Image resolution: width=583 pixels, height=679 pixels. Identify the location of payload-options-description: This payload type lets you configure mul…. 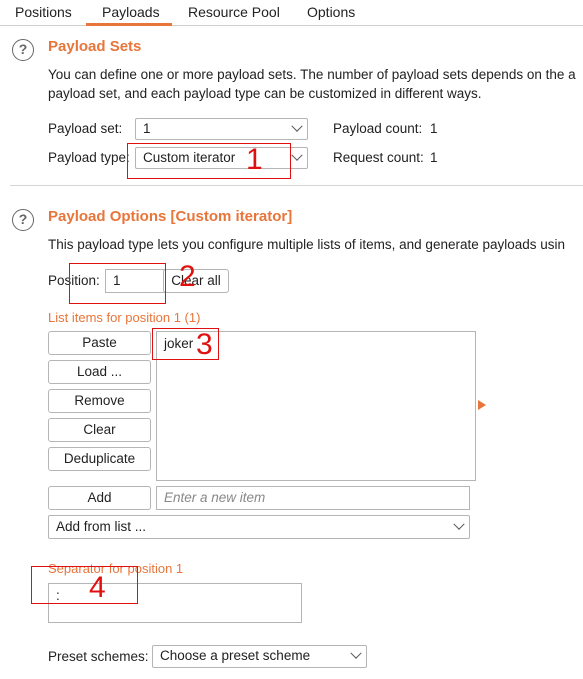
(307, 244).